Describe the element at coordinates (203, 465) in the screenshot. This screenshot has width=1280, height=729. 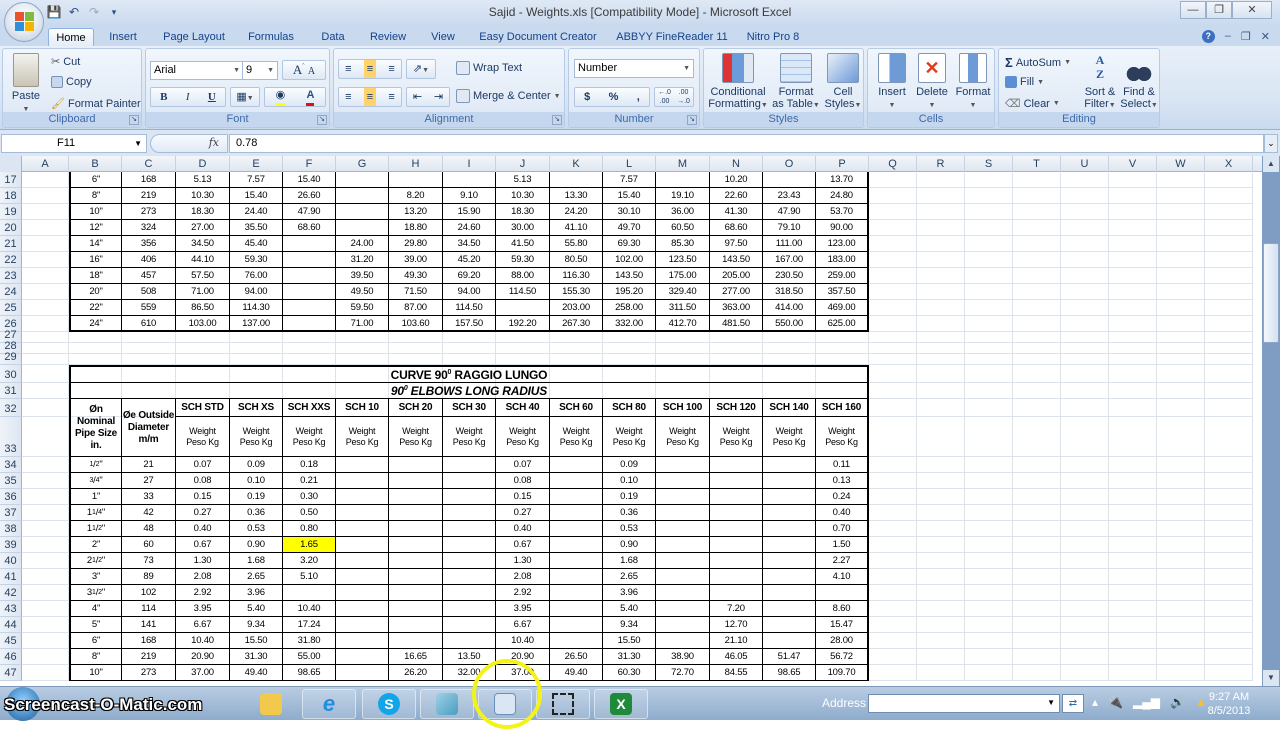
I see `table-cell: 0.07` at that location.